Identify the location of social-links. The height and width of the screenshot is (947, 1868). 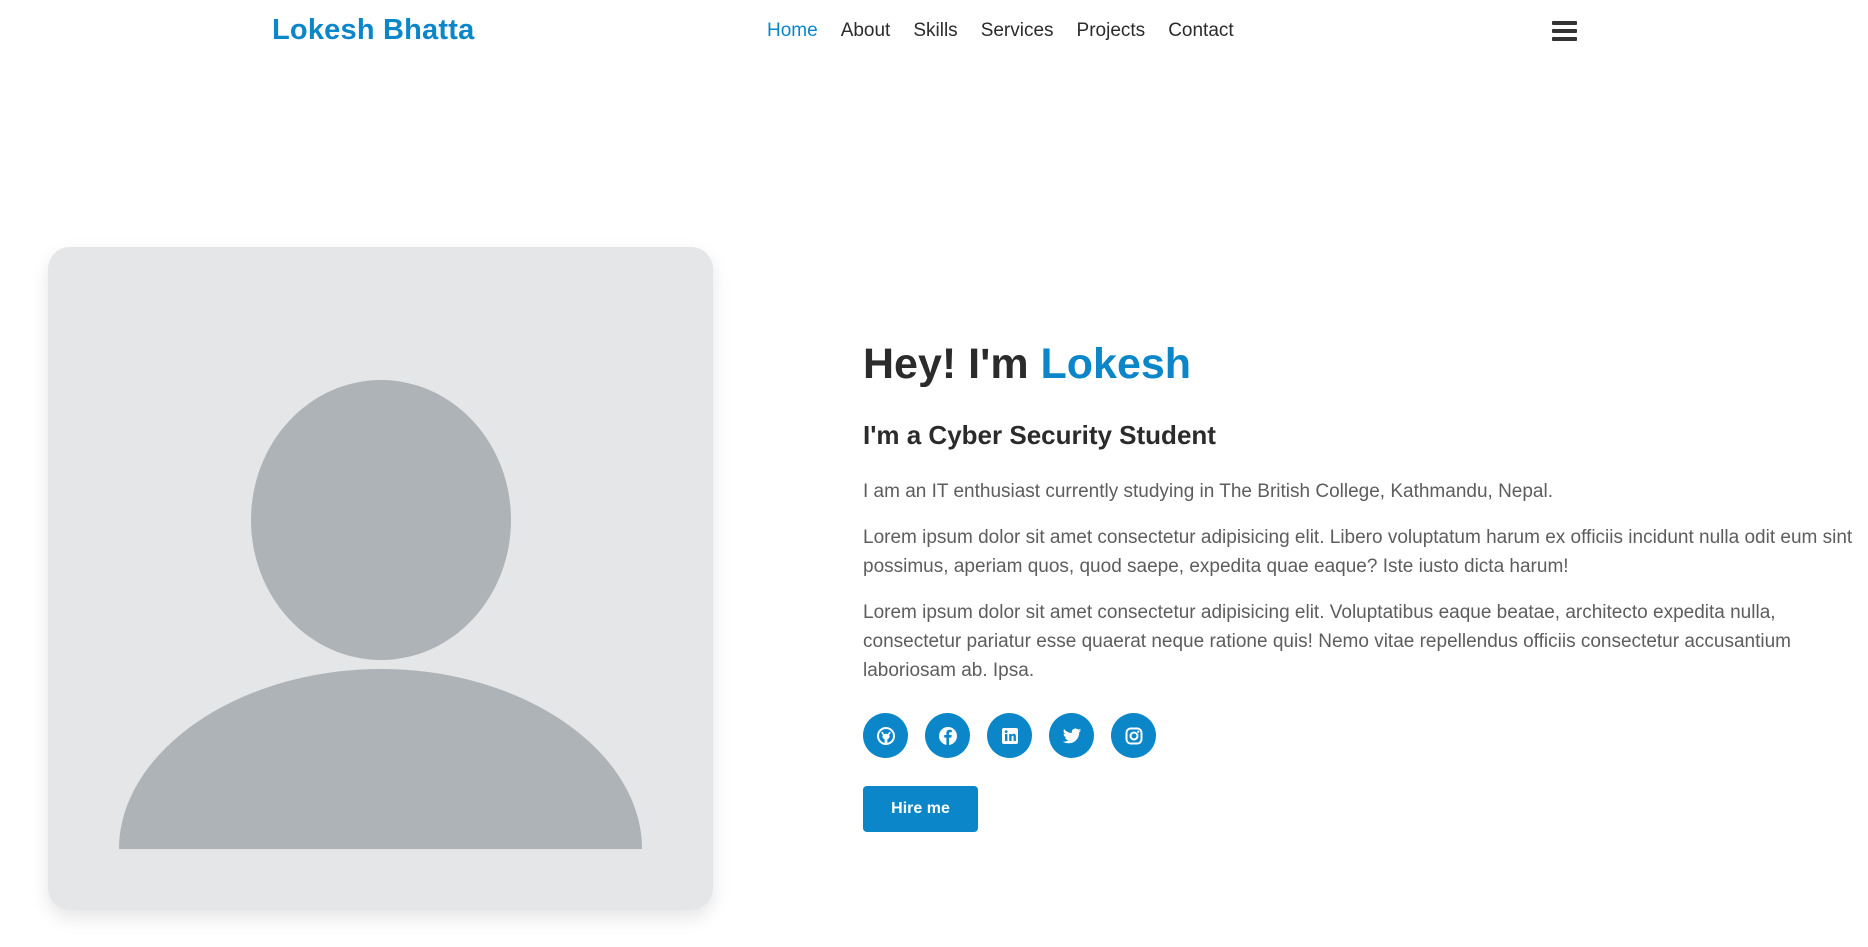
(1009, 735).